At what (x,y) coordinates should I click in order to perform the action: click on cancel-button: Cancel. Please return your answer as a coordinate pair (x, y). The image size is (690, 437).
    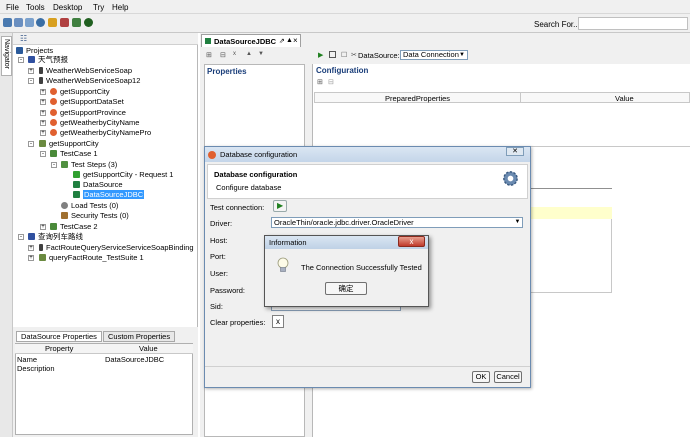
    Looking at the image, I should click on (508, 377).